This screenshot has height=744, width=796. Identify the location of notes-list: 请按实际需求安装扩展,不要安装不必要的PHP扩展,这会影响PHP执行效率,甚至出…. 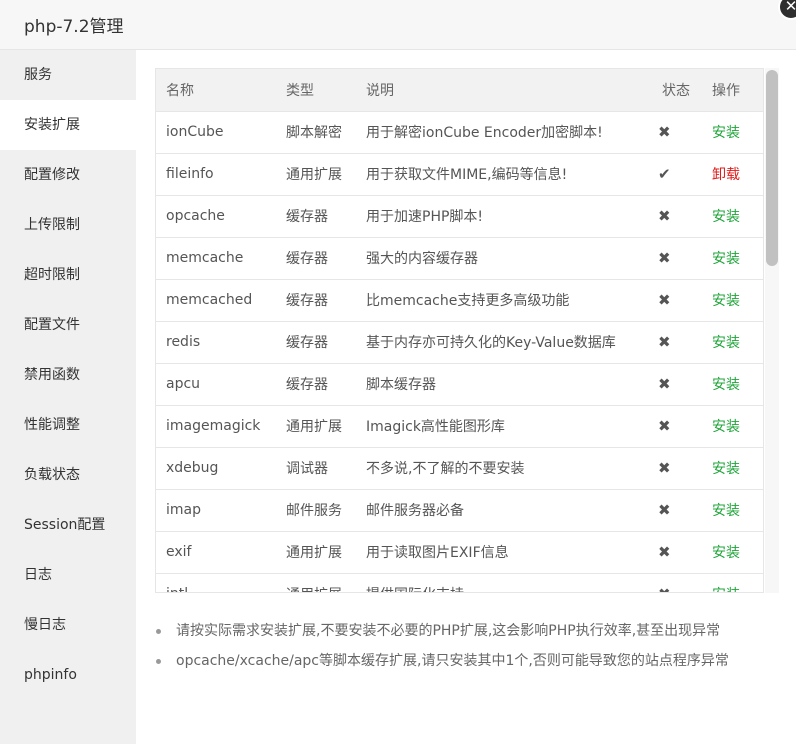
(471, 646).